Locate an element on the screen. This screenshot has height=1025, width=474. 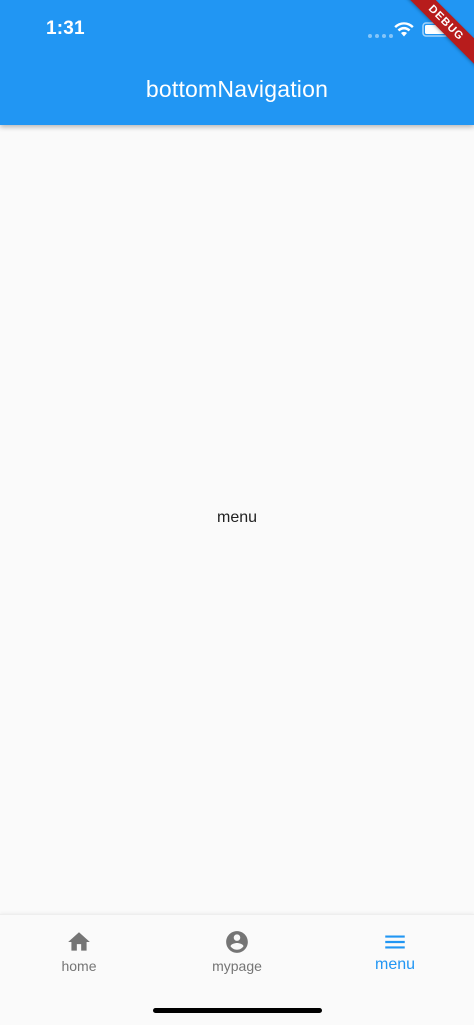
nav-item-mypage: mypage is located at coordinates (237, 950).